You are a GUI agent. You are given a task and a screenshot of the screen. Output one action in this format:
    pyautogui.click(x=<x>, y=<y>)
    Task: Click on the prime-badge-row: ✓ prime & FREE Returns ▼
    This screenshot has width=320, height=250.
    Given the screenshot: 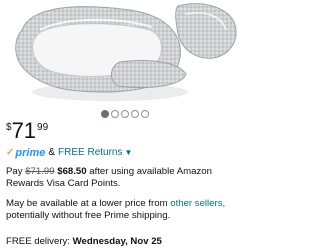 What is the action you would take?
    pyautogui.click(x=69, y=153)
    